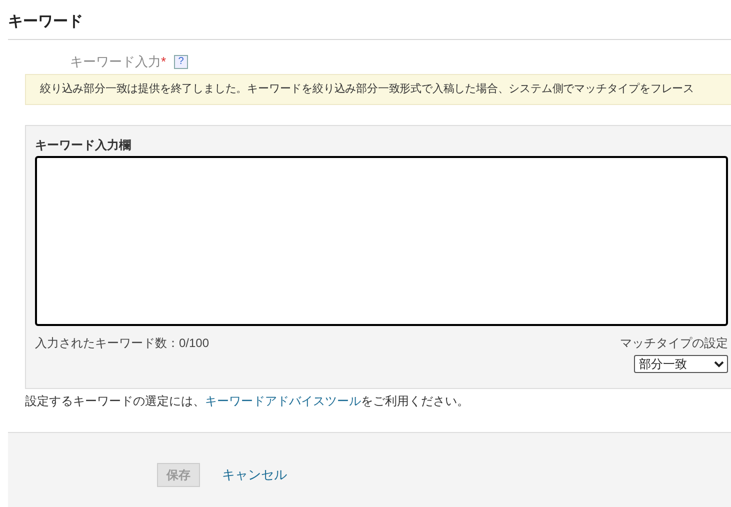  I want to click on match-type-label: マッチタイプの設定, so click(674, 343).